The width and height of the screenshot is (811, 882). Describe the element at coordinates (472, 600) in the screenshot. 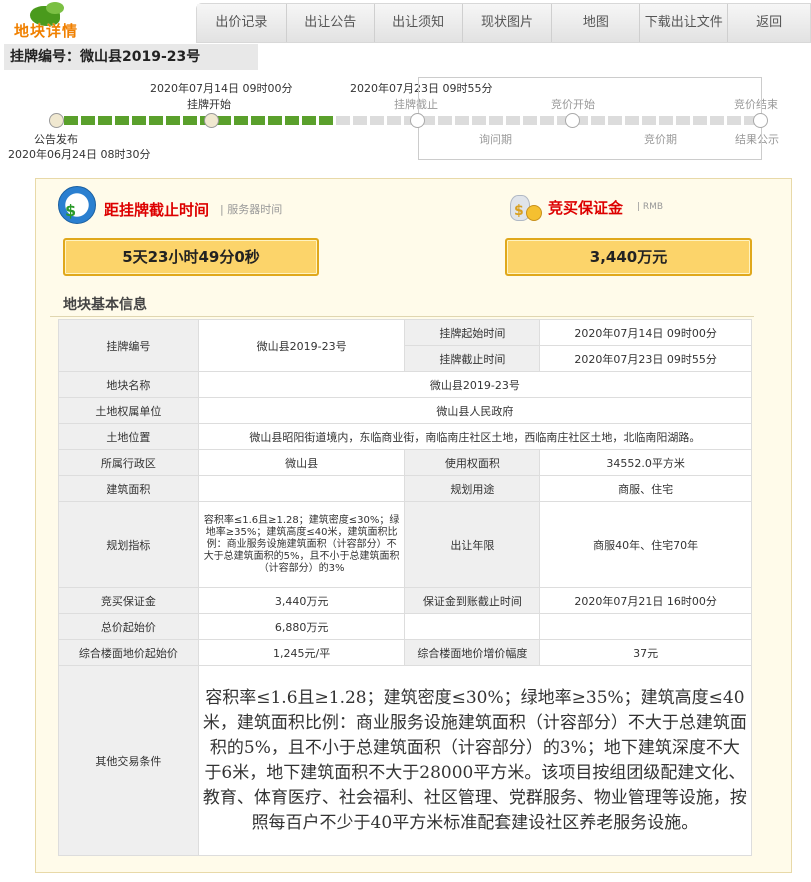

I see `deadline-label: 保证金到账截止时间` at that location.